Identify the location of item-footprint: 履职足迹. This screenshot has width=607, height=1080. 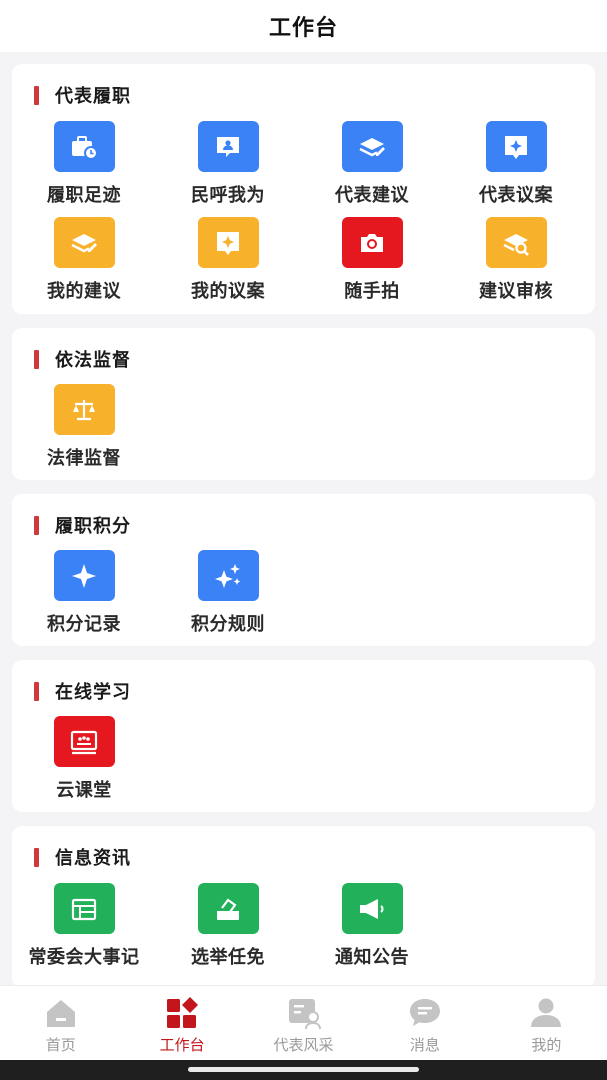
(84, 169).